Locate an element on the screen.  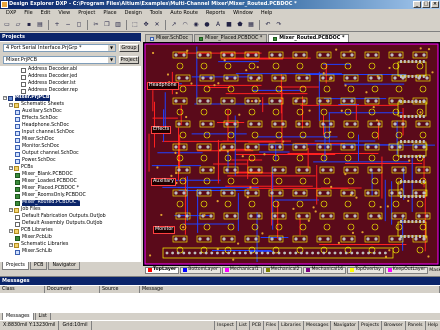
deselect-icon: ✕ is located at coordinates (157, 25).